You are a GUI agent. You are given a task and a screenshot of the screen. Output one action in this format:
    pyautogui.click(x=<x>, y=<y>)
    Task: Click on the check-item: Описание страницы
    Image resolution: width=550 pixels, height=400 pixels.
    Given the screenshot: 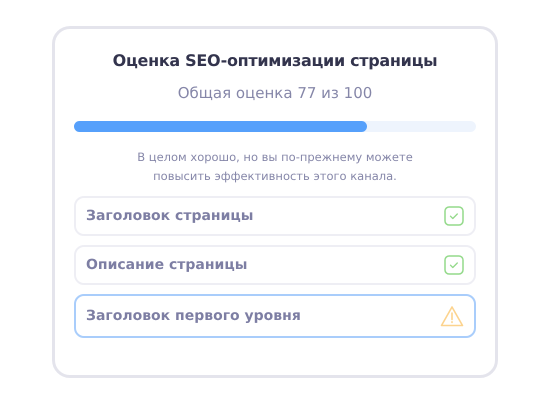 What is the action you would take?
    pyautogui.click(x=275, y=265)
    